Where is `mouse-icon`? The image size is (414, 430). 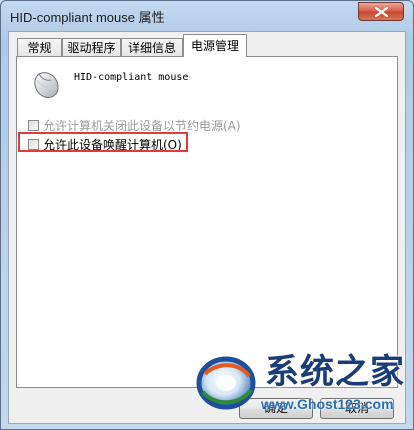
mouse-icon is located at coordinates (46, 85).